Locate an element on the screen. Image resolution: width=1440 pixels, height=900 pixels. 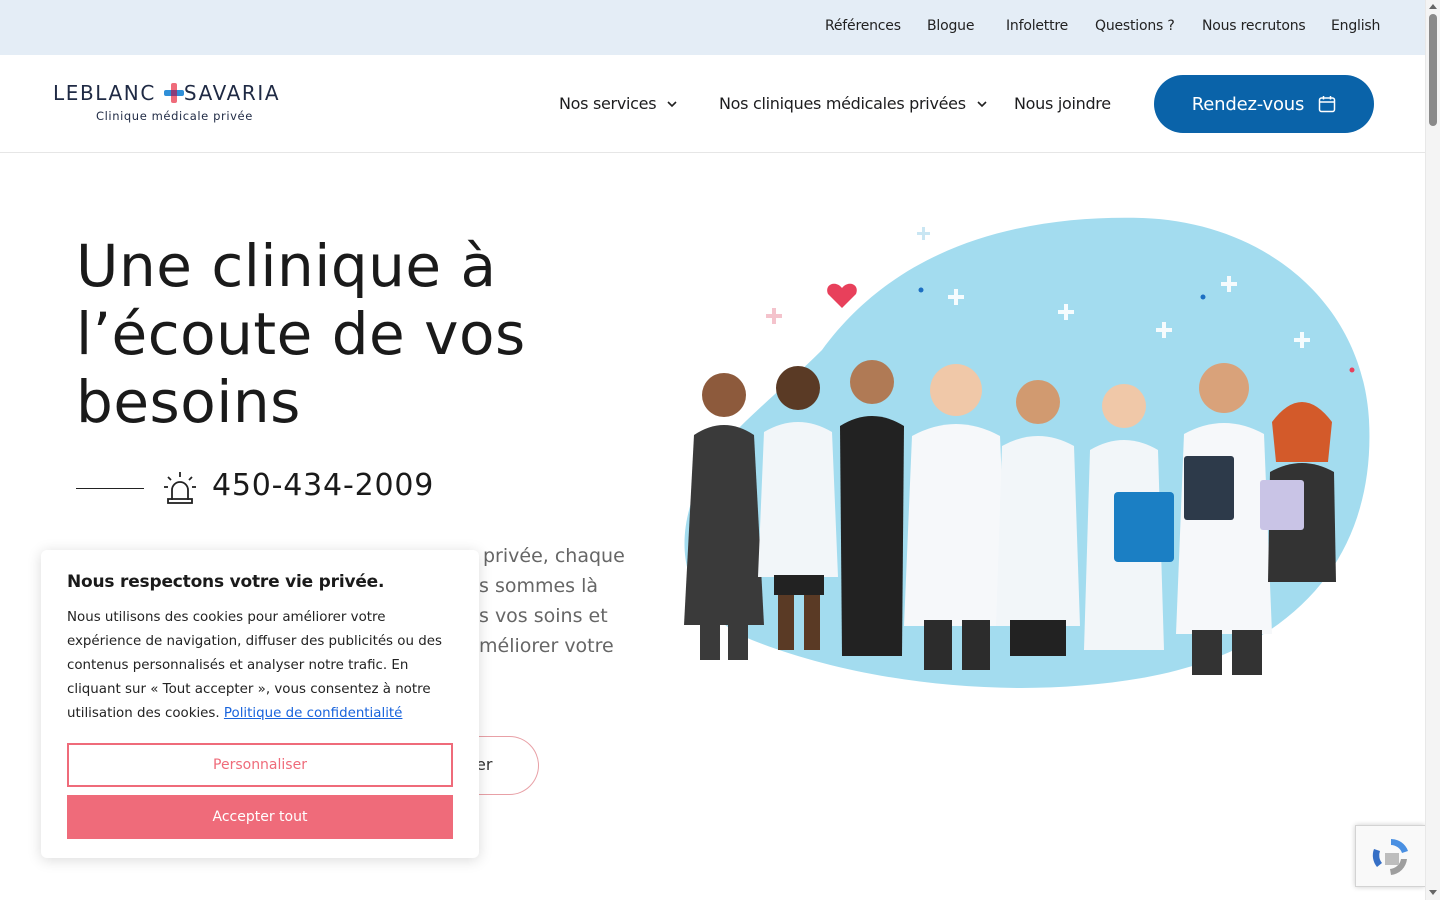
site-logo: LEBLANC SAVARIA Clinique médicale privée is located at coordinates (173, 103).